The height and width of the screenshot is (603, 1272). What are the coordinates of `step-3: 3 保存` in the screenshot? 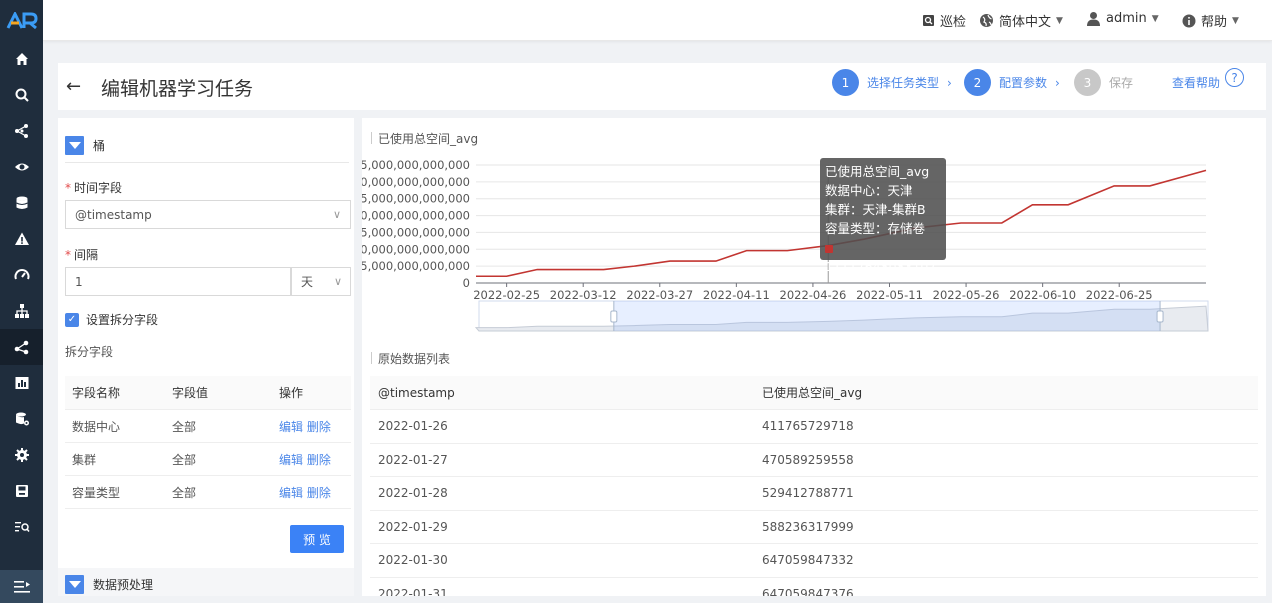 It's located at (1103, 82).